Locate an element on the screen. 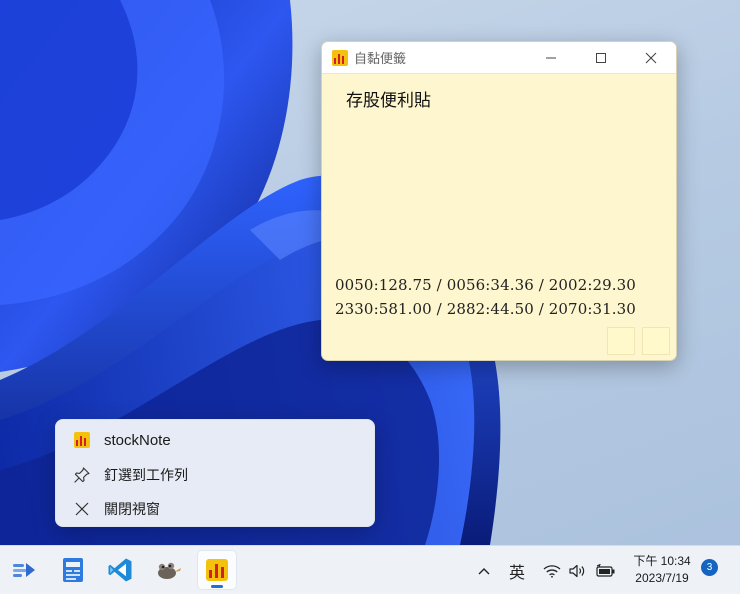 The width and height of the screenshot is (740, 594). note-window-title: 自黏便籤 is located at coordinates (380, 58).